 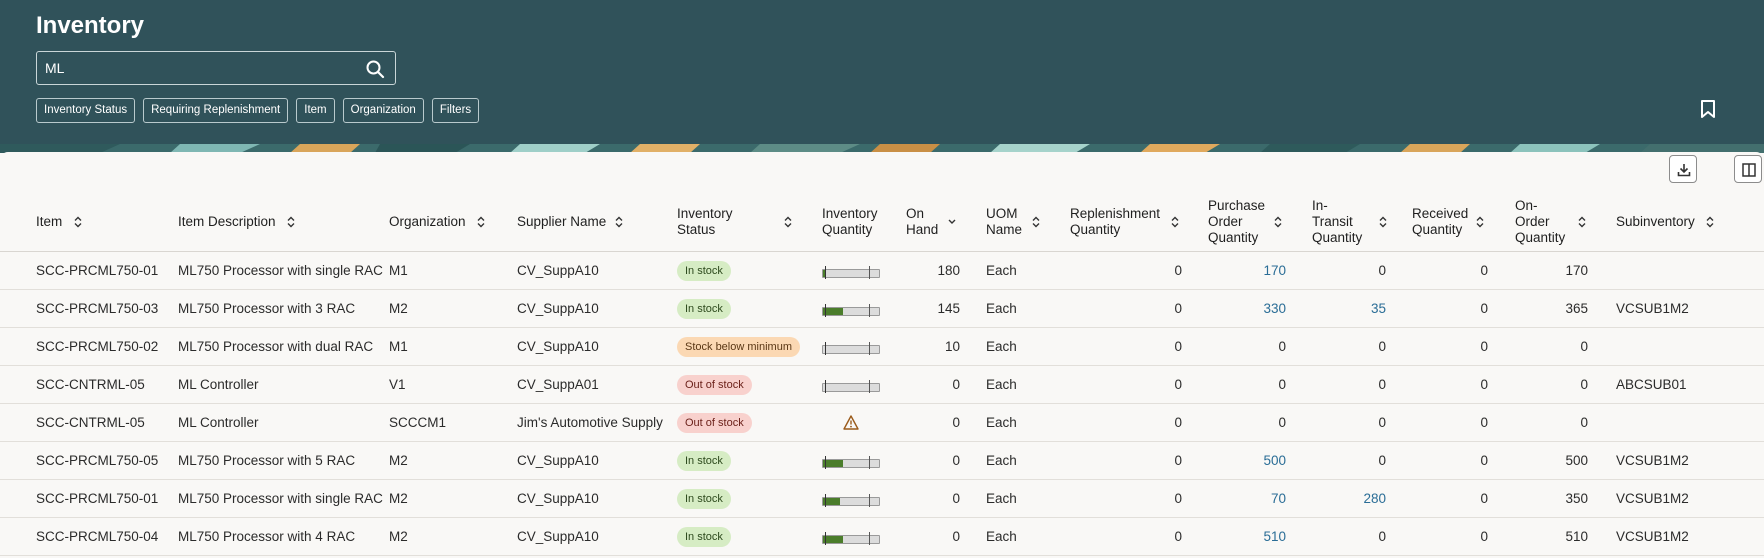 I want to click on column-header-transit-qty: In- Transit Quantity, so click(x=1352, y=222).